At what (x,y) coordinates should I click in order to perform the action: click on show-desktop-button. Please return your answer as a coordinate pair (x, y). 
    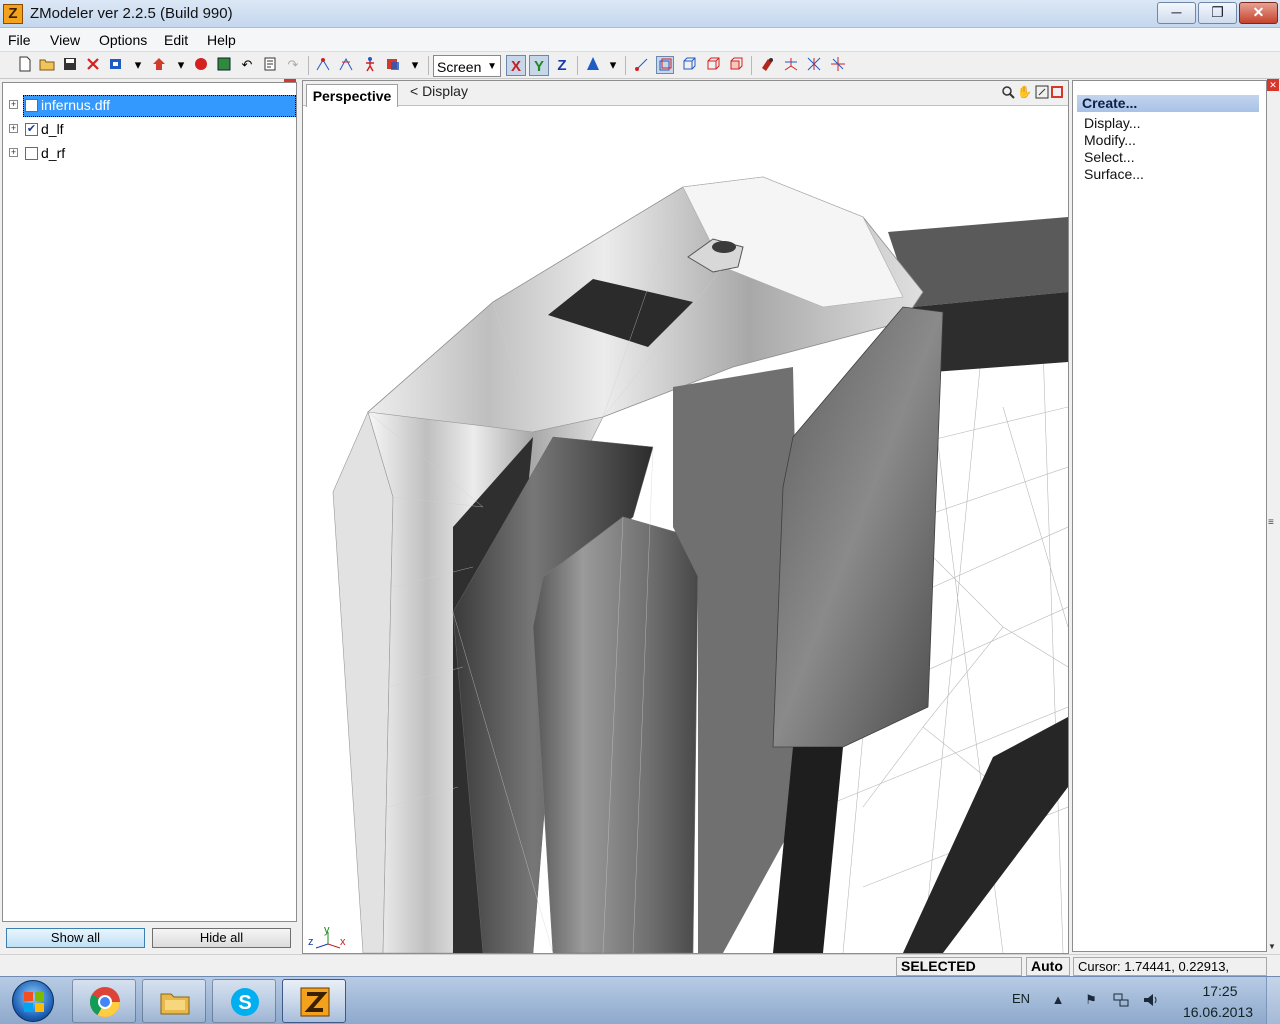
    Looking at the image, I should click on (1273, 1000).